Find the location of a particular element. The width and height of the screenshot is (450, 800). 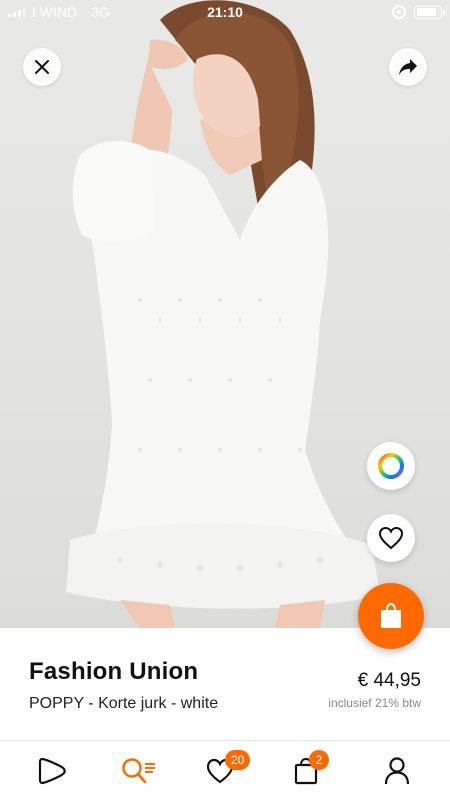

wishlist-count-badge: 20 is located at coordinates (238, 759).